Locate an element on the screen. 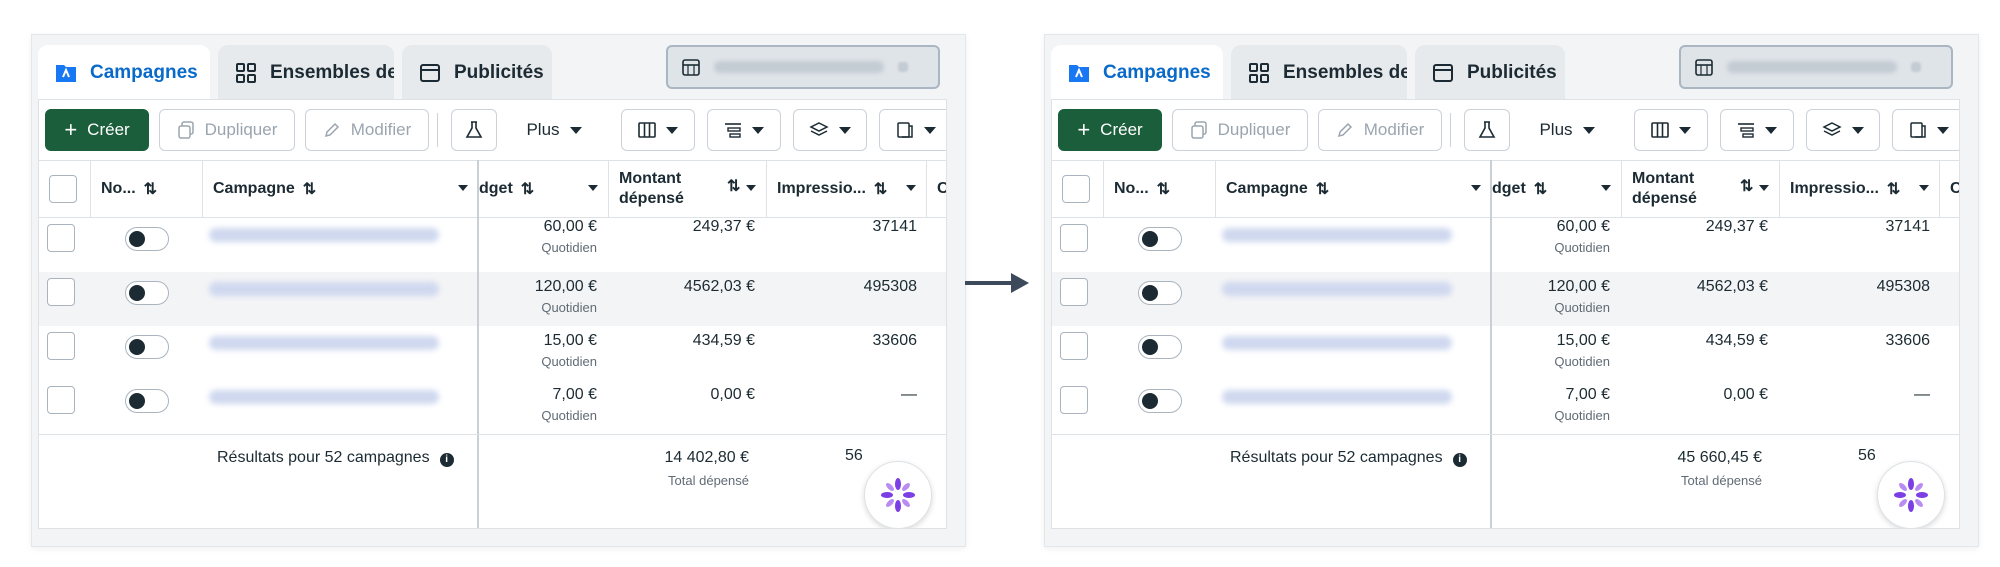 This screenshot has width=2000, height=567. tab-label: Publicités is located at coordinates (1512, 72).